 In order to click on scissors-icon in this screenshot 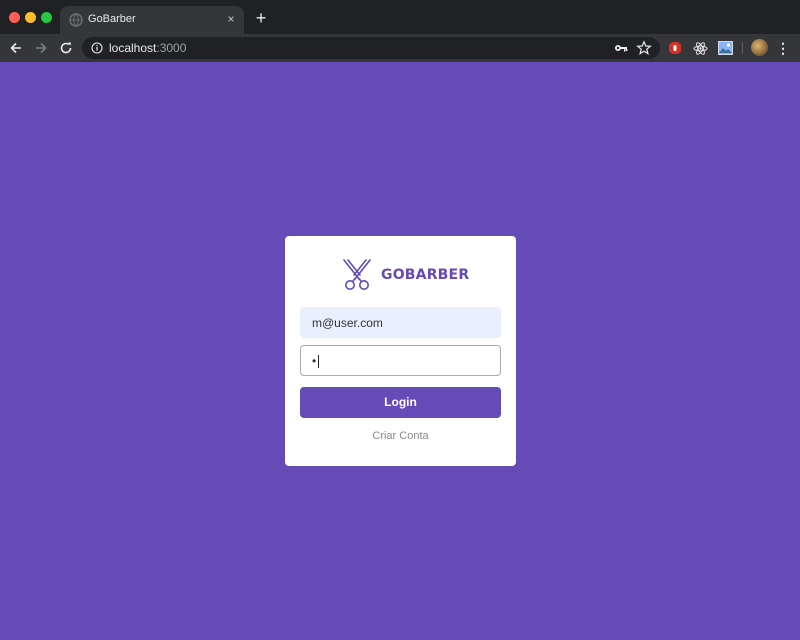, I will do `click(357, 274)`.